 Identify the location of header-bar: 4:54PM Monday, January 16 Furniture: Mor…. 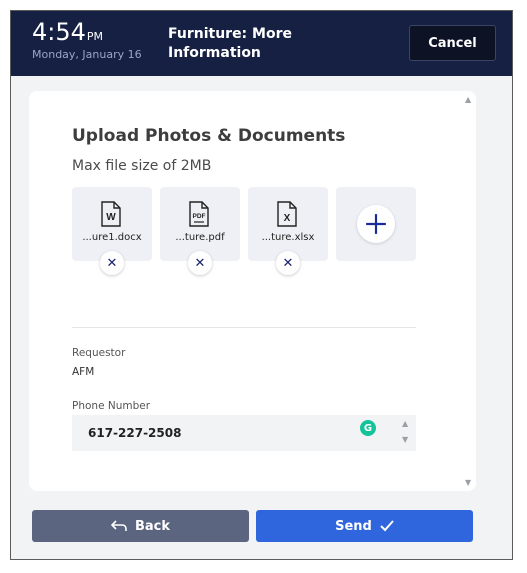
(261, 43).